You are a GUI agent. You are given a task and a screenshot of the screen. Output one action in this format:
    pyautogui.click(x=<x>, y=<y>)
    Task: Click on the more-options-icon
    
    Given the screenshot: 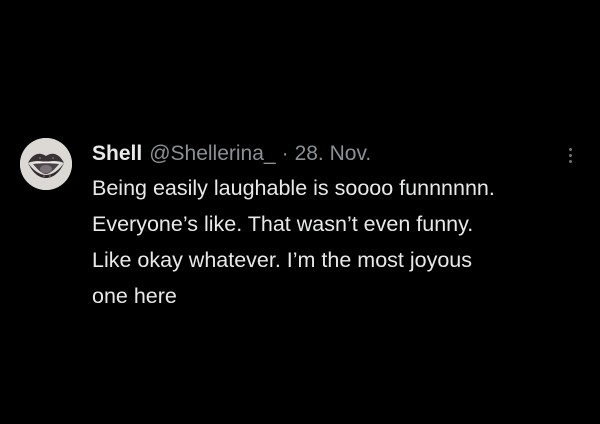 What is the action you would take?
    pyautogui.click(x=570, y=155)
    